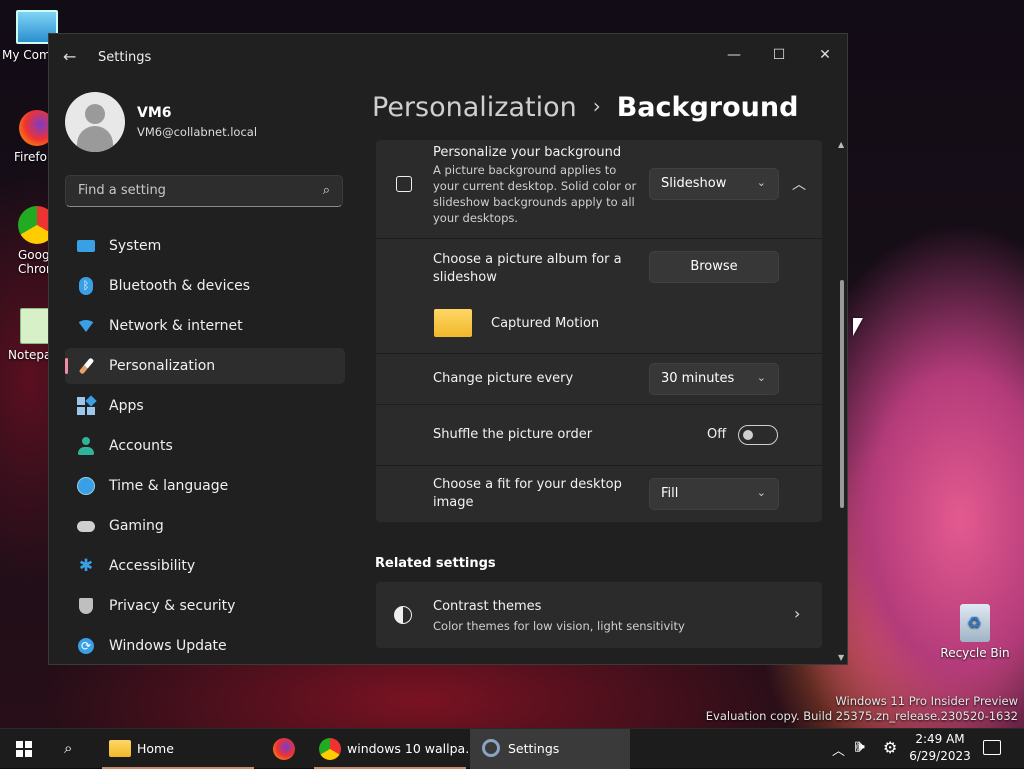 The image size is (1024, 769). I want to click on shield-icon, so click(86, 606).